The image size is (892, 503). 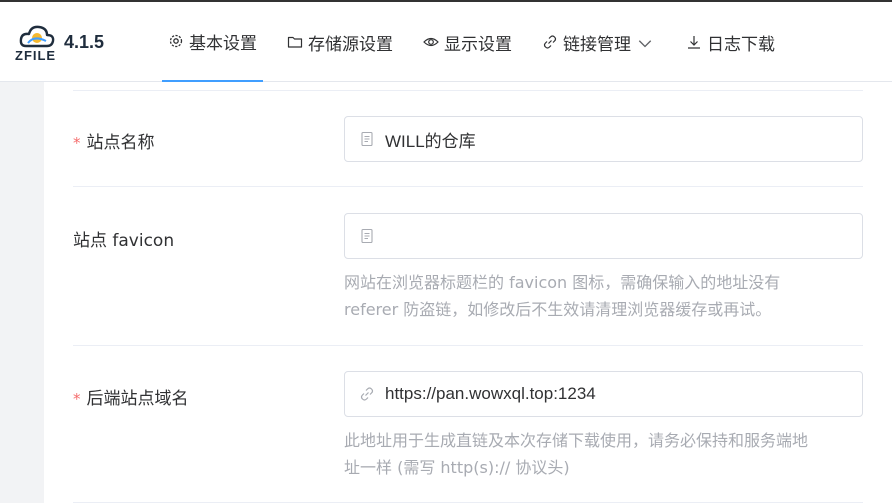 What do you see at coordinates (176, 41) in the screenshot?
I see `gear-icon` at bounding box center [176, 41].